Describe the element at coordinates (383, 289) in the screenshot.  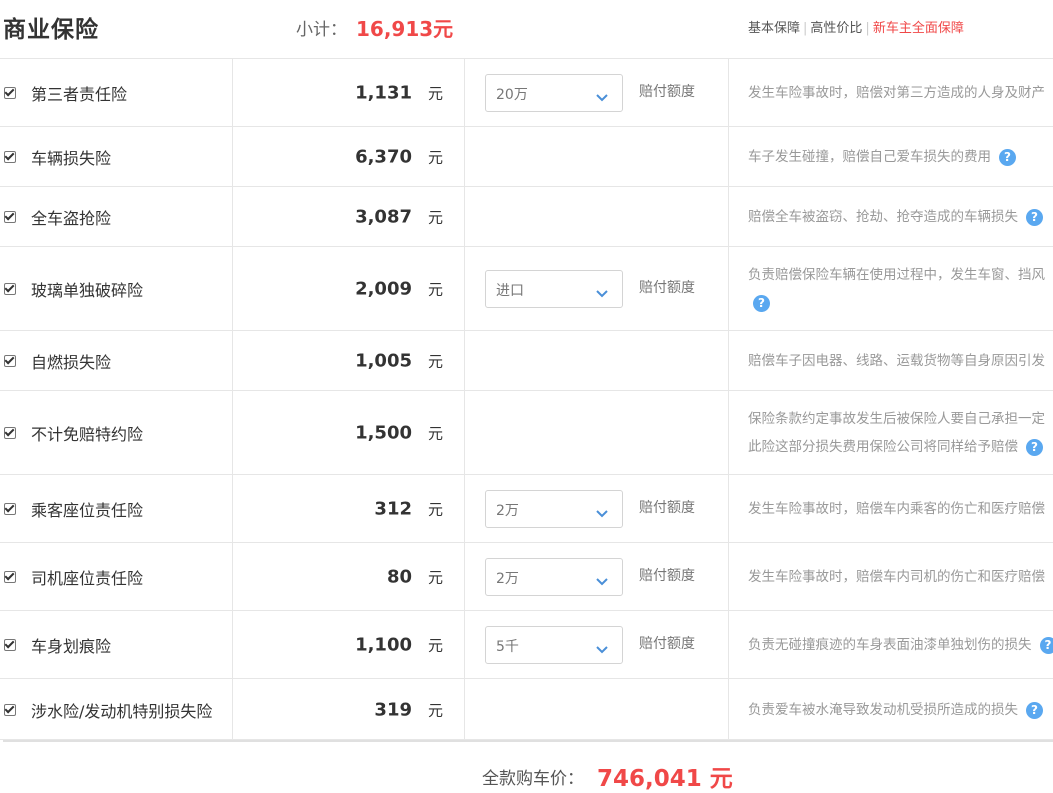
I see `insurance-price: 2,009` at that location.